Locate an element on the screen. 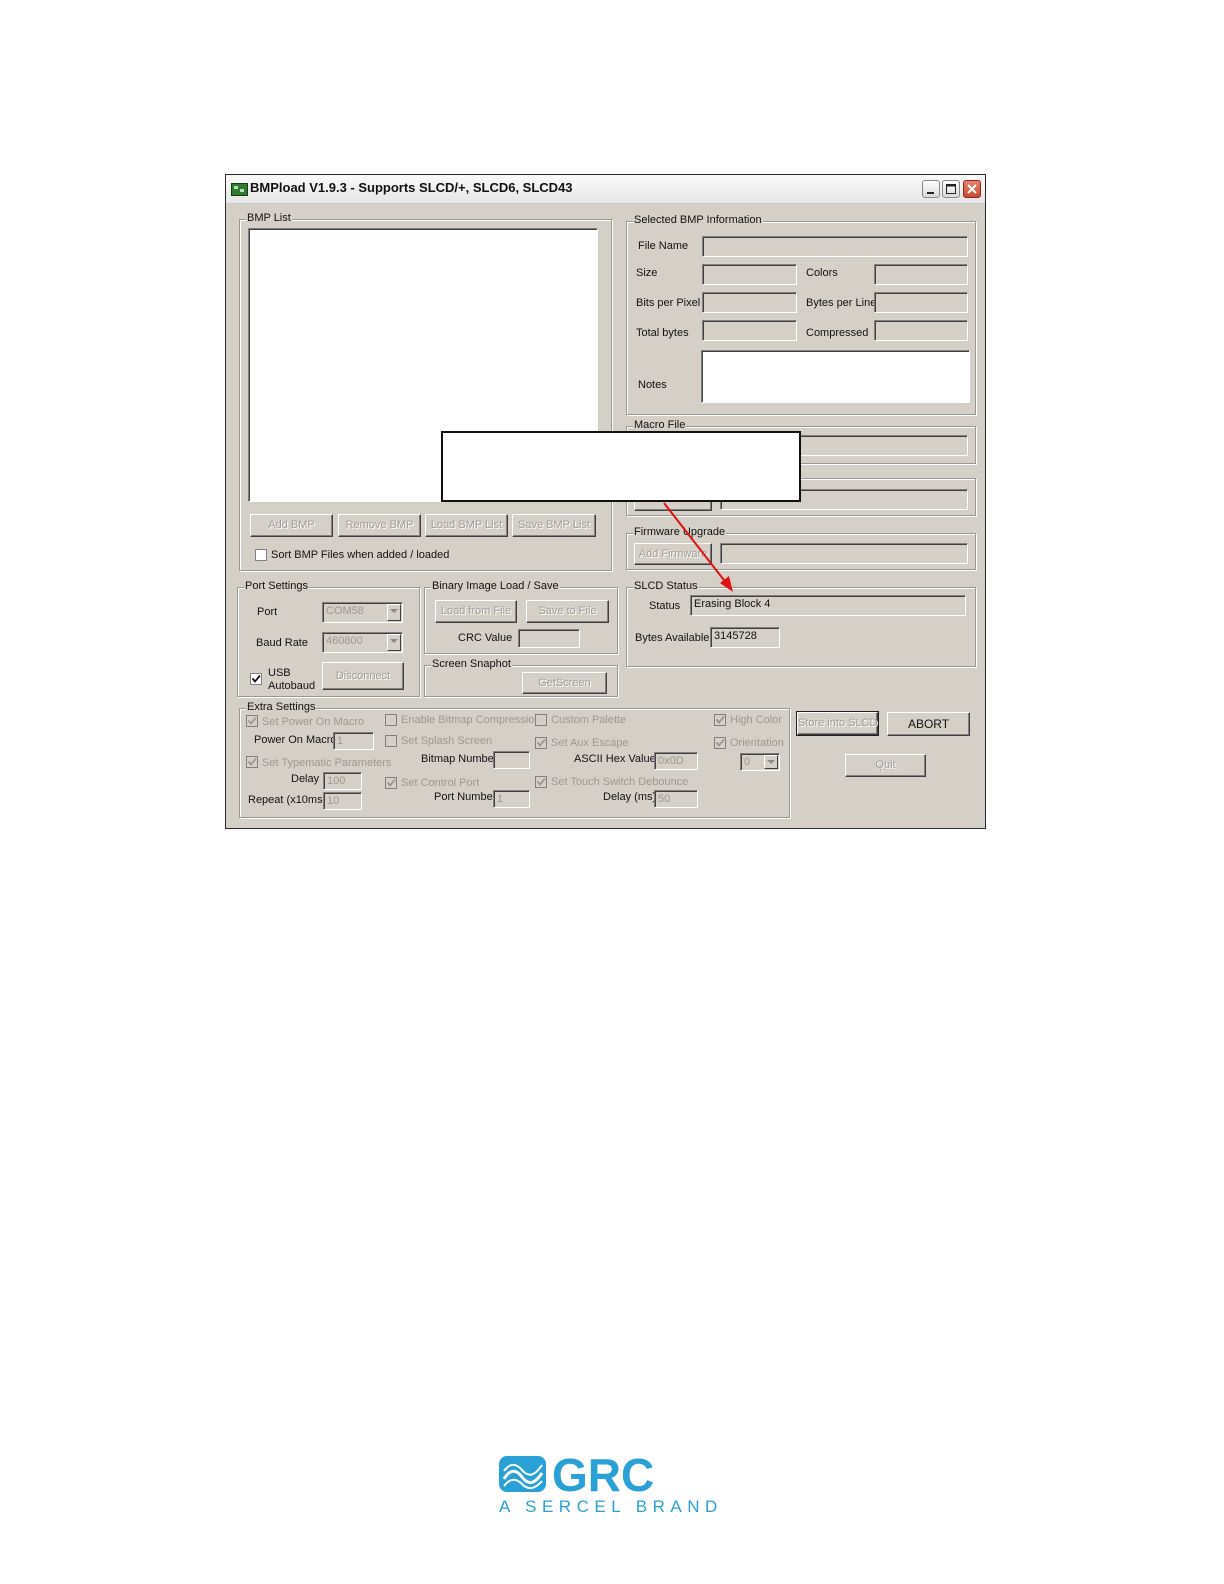  annotation-arrow is located at coordinates (698, 547).